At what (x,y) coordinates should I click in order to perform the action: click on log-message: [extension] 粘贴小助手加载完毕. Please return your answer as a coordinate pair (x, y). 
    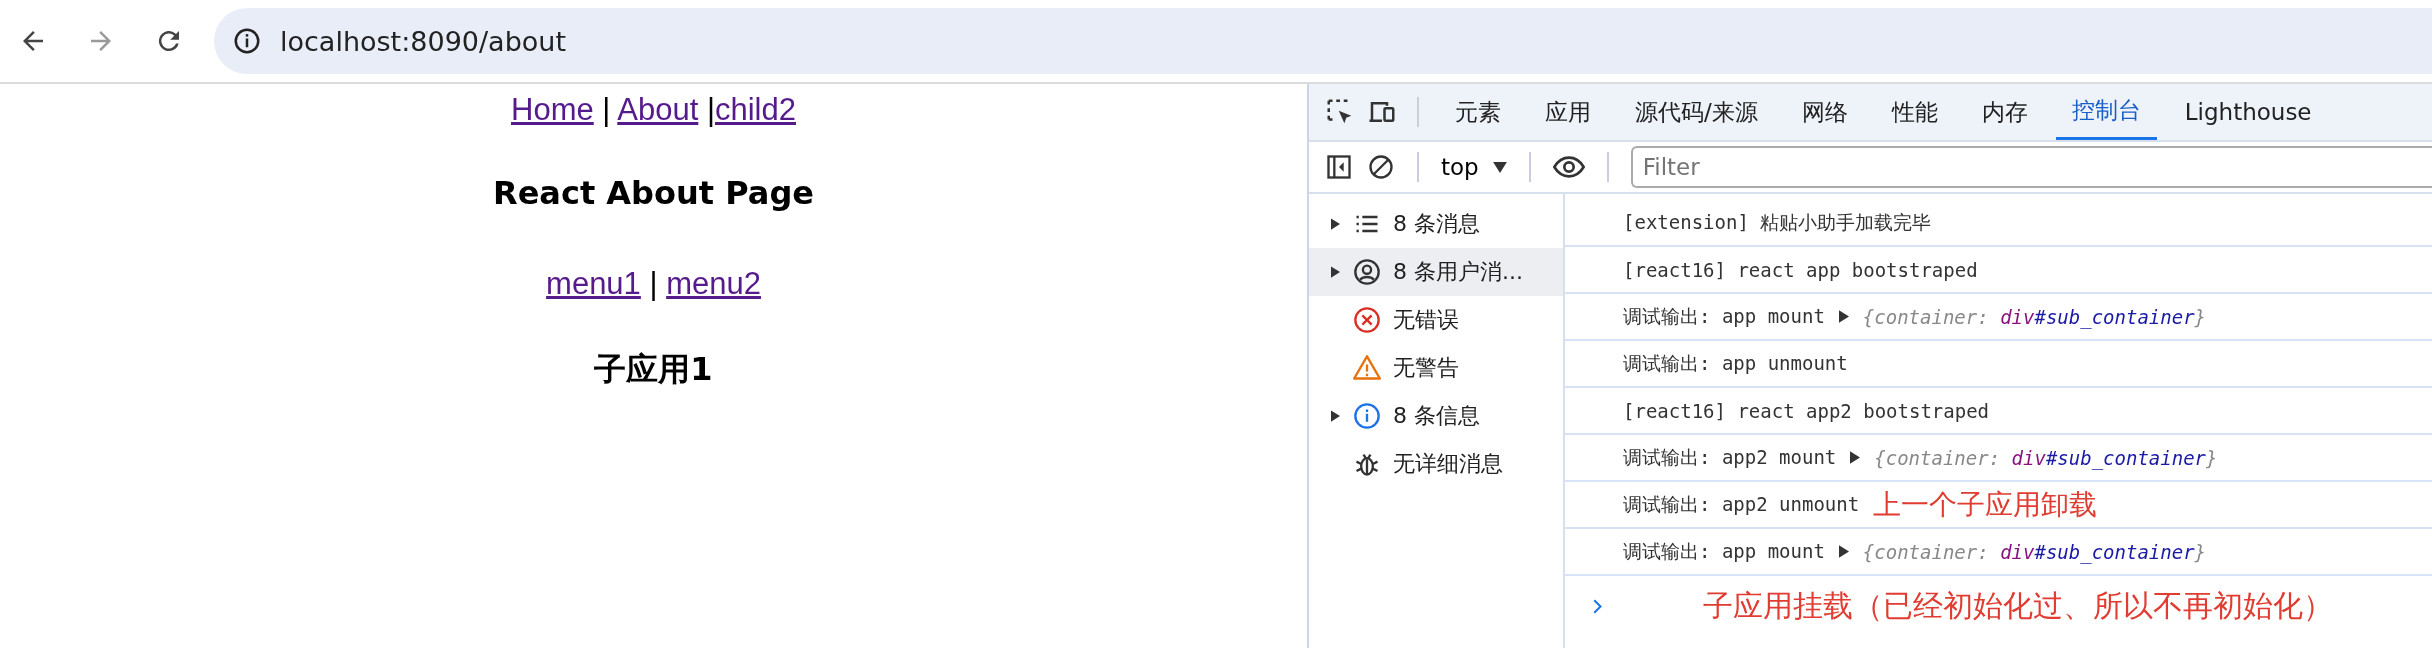
    Looking at the image, I should click on (1777, 222).